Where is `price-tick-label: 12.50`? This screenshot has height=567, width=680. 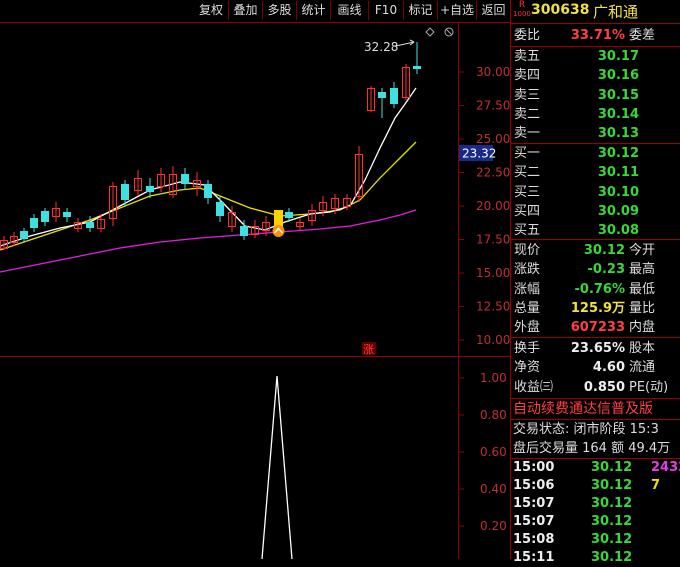 price-tick-label: 12.50 is located at coordinates (493, 307).